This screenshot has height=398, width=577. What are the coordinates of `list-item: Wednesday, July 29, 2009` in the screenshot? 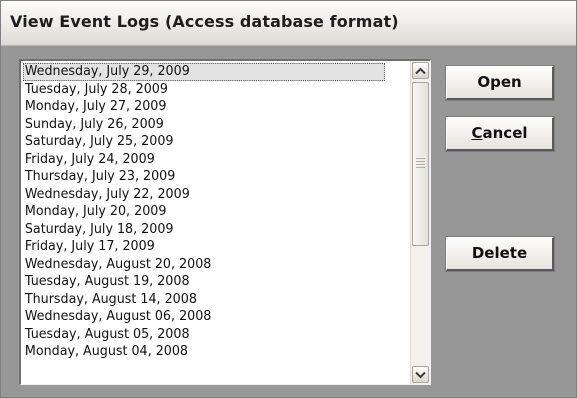 It's located at (204, 72).